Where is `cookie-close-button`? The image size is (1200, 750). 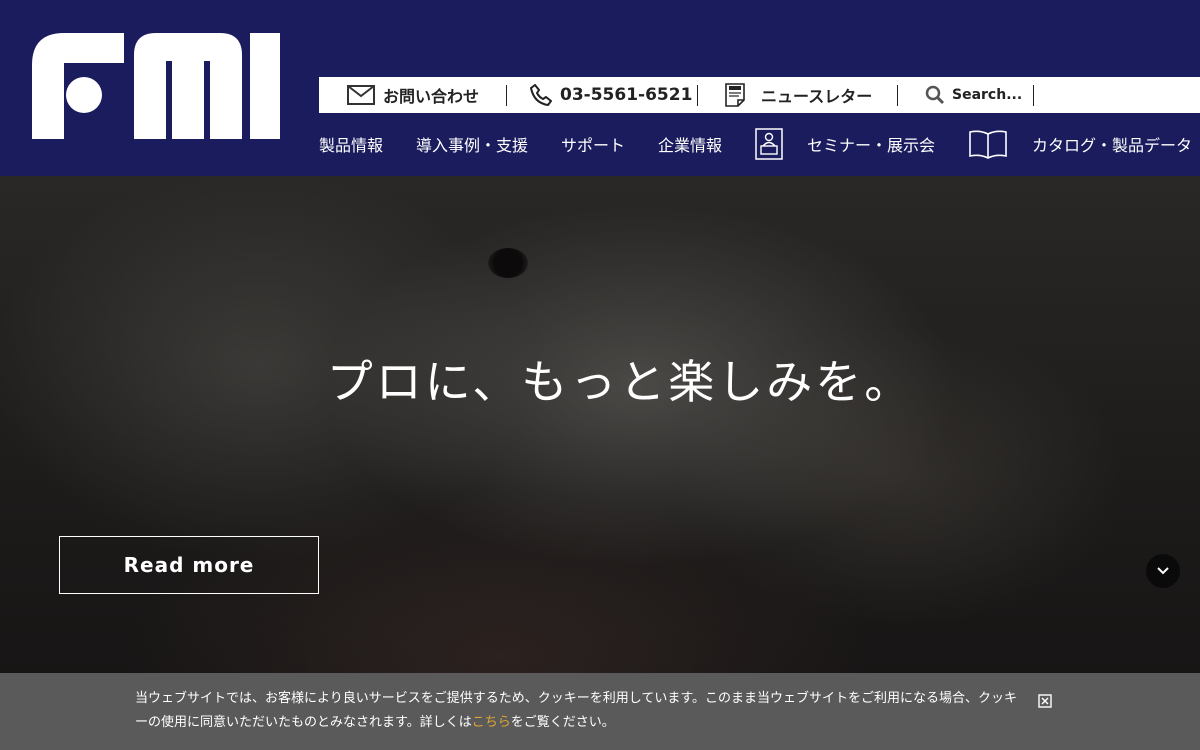 cookie-close-button is located at coordinates (1045, 700).